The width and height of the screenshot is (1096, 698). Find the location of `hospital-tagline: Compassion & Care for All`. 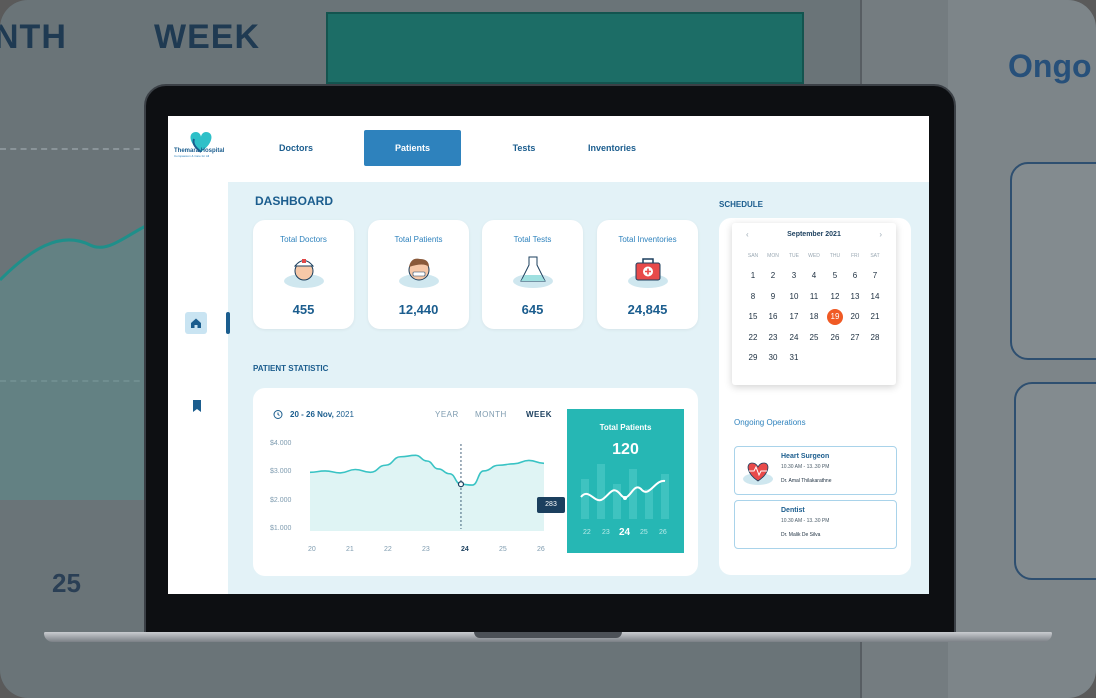

hospital-tagline: Compassion & Care for All is located at coordinates (192, 156).